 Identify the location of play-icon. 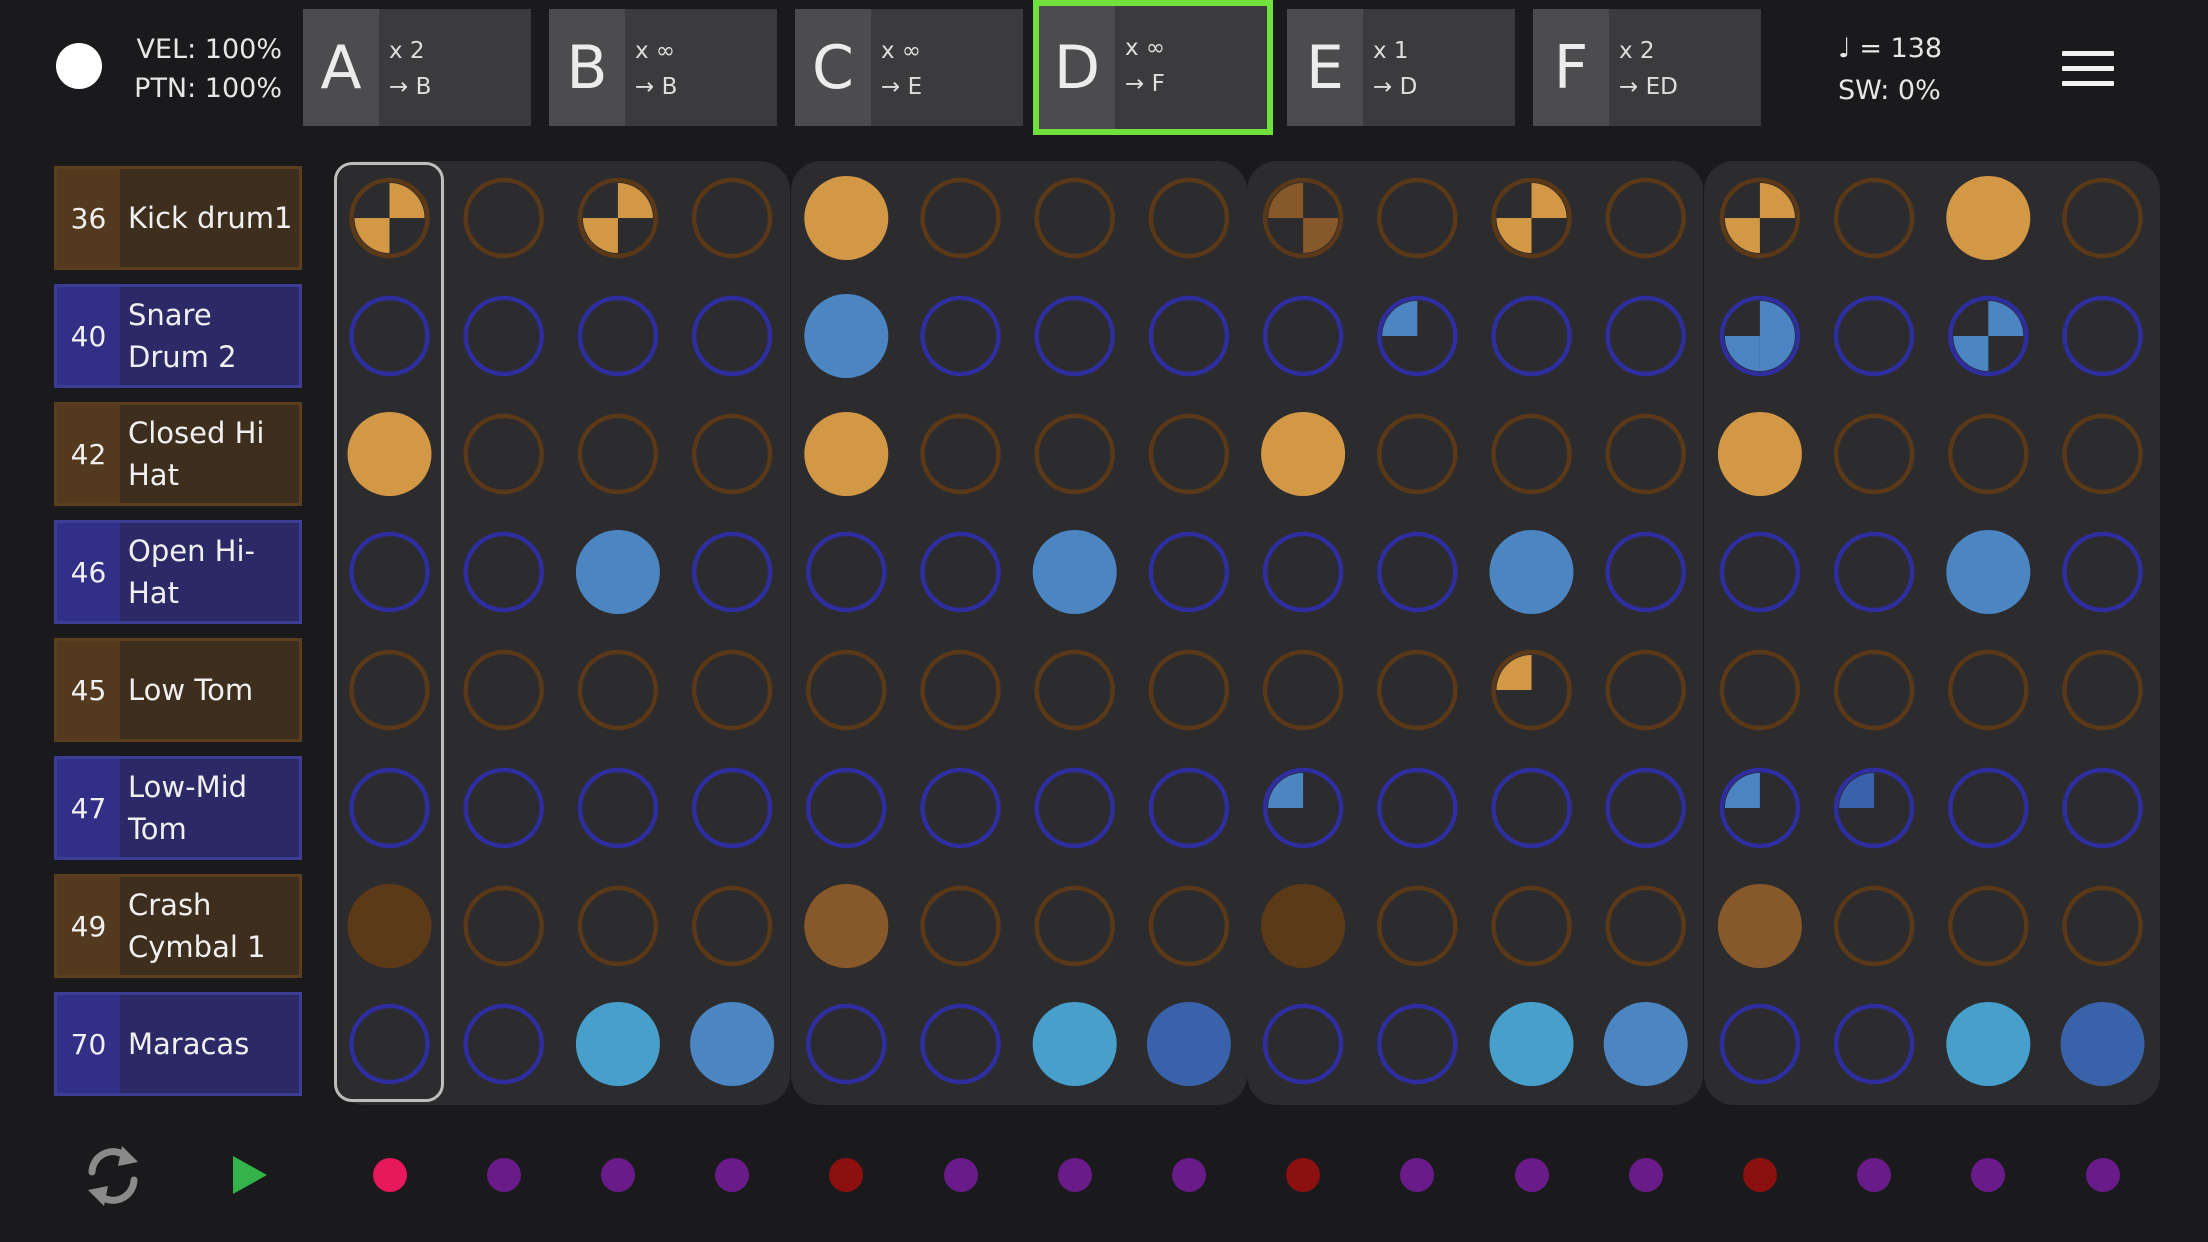
(250, 1175).